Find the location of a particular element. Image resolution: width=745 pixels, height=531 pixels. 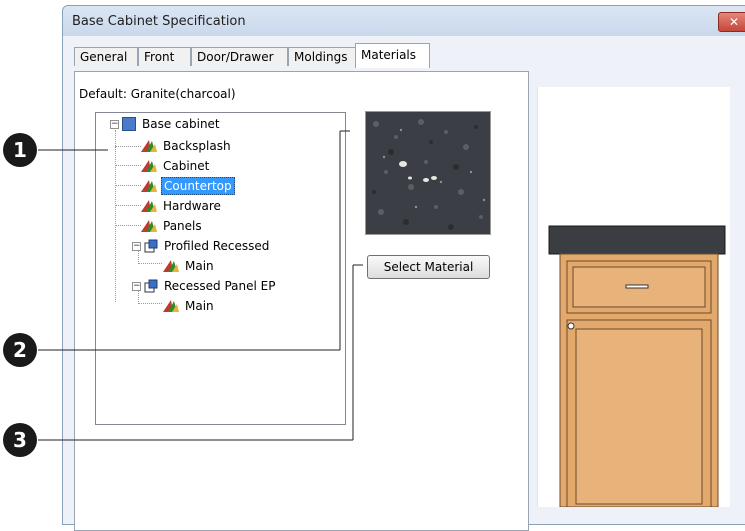

tab-materials: Materials is located at coordinates (392, 55).